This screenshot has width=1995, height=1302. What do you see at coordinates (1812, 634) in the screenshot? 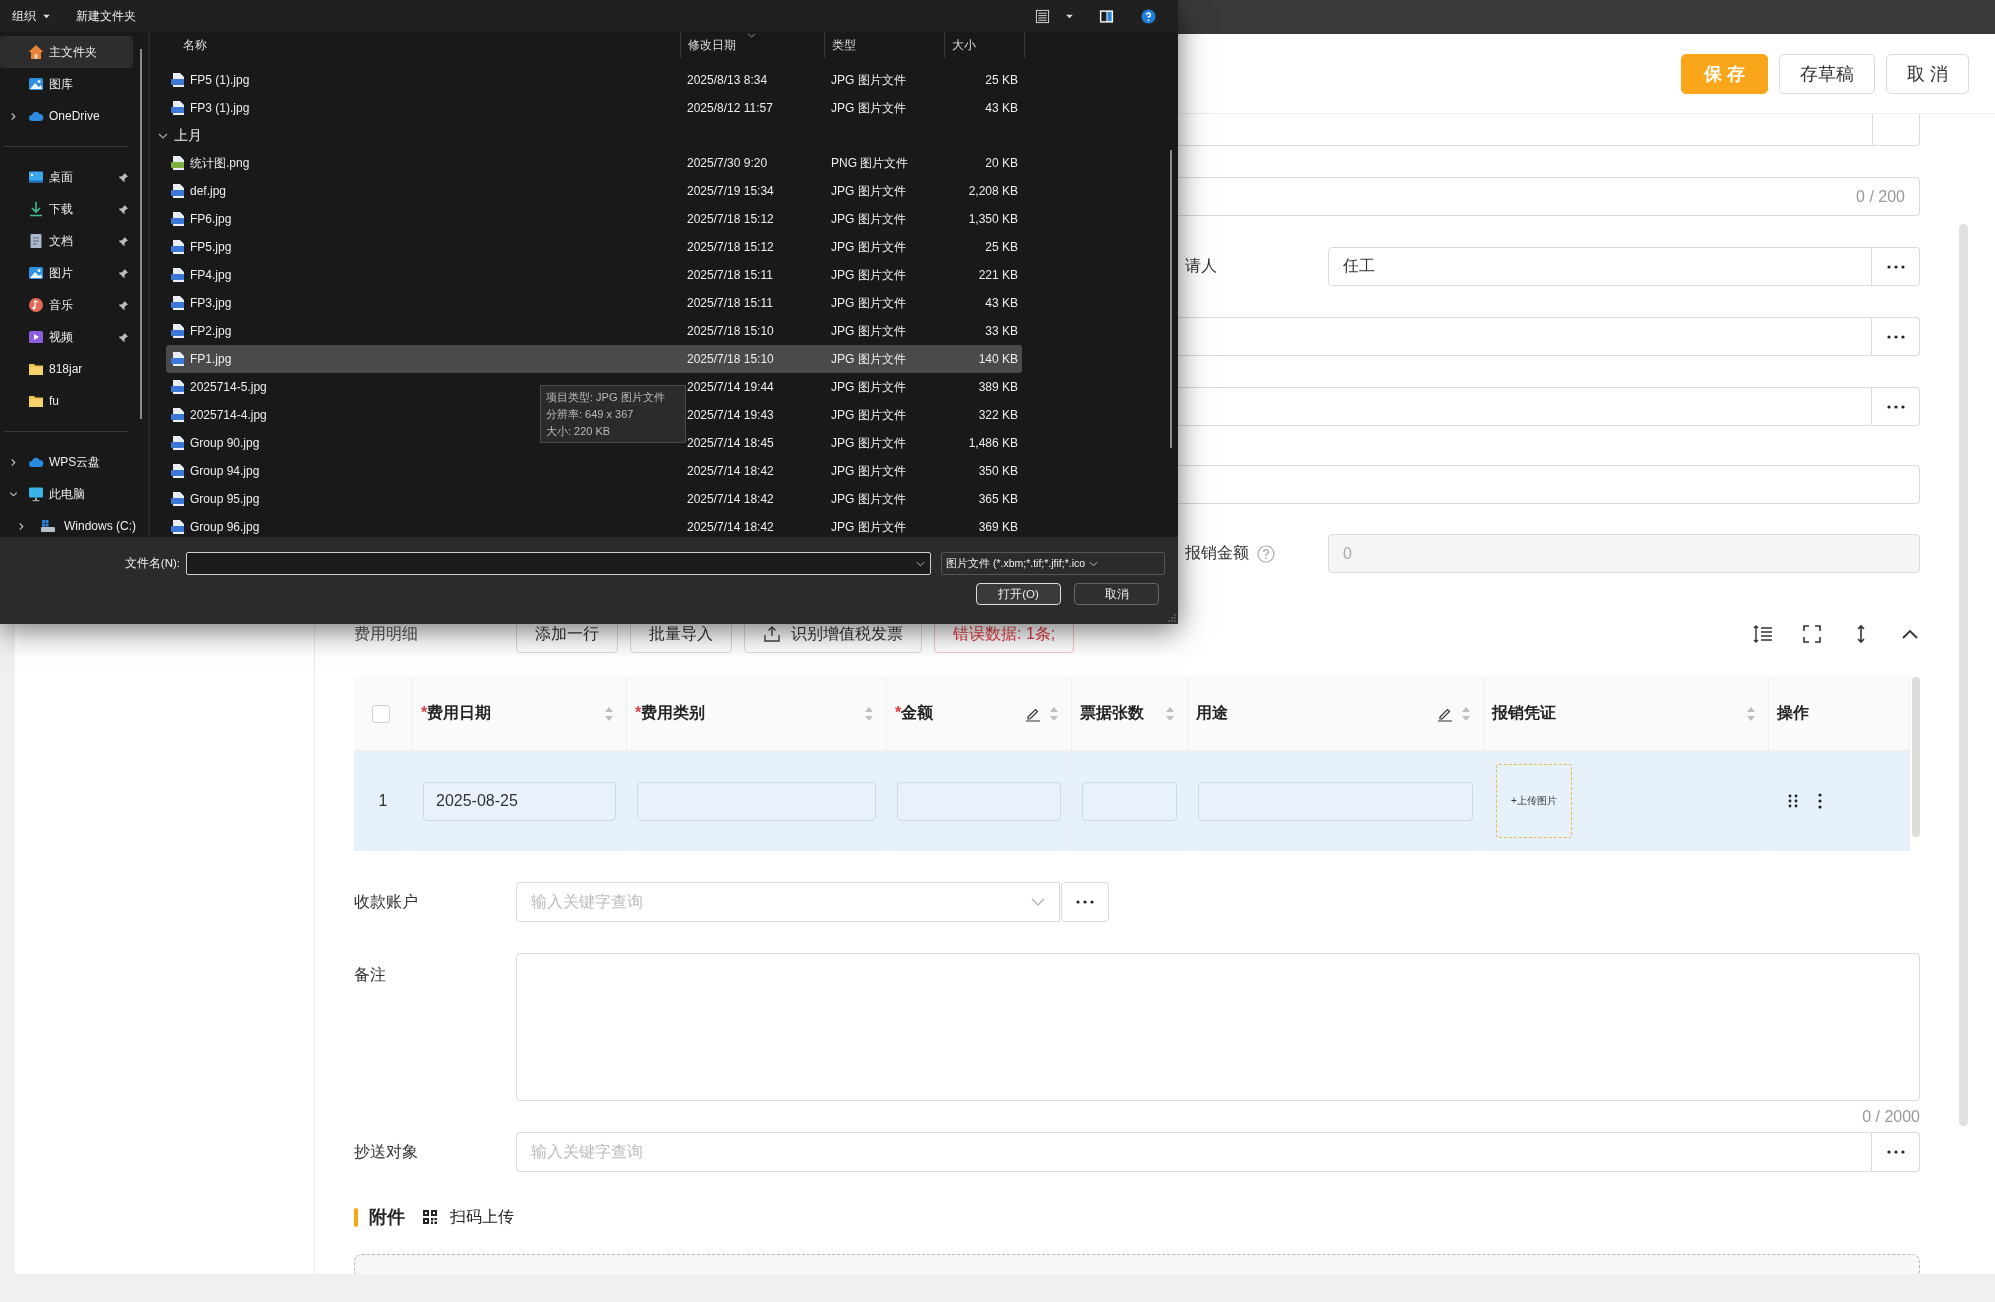
I see `fullscreen-icon` at bounding box center [1812, 634].